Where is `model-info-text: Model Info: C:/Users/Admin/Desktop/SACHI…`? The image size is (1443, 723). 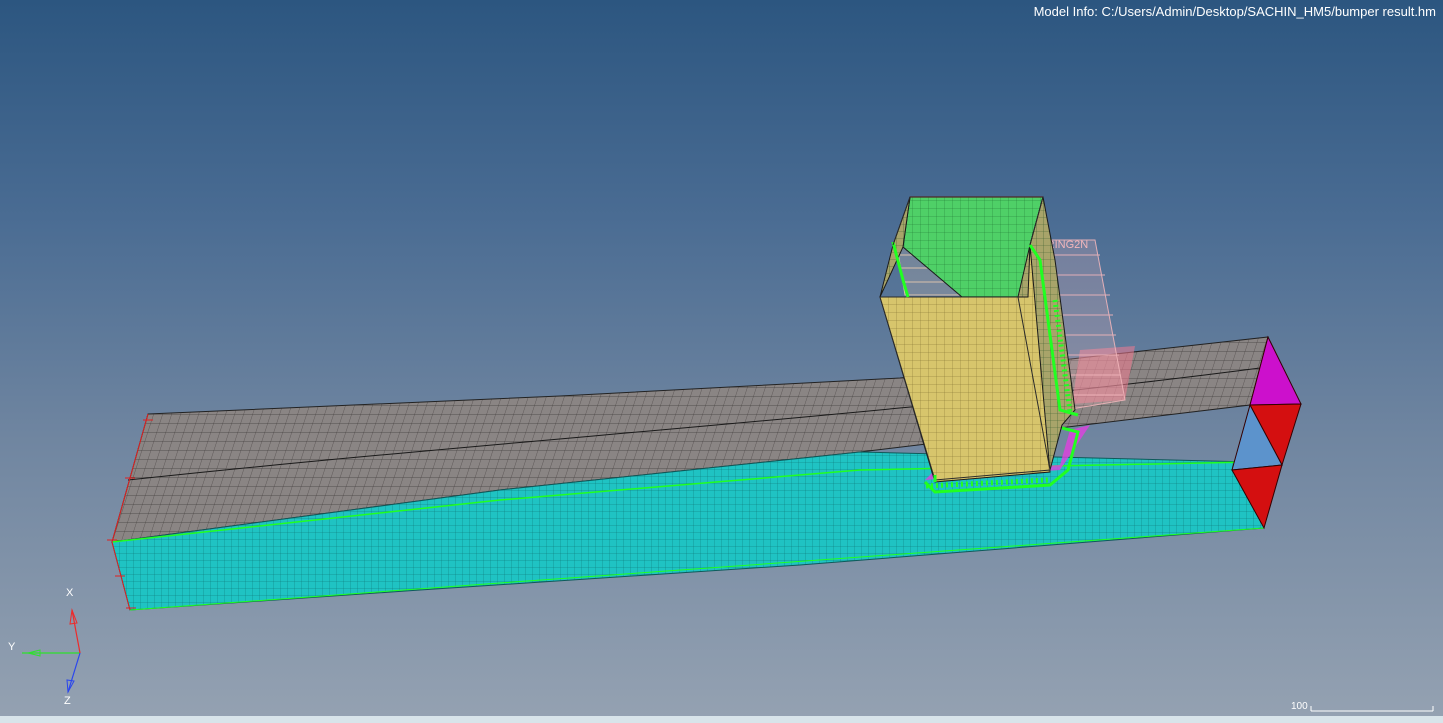
model-info-text: Model Info: C:/Users/Admin/Desktop/SACHI… is located at coordinates (1234, 11).